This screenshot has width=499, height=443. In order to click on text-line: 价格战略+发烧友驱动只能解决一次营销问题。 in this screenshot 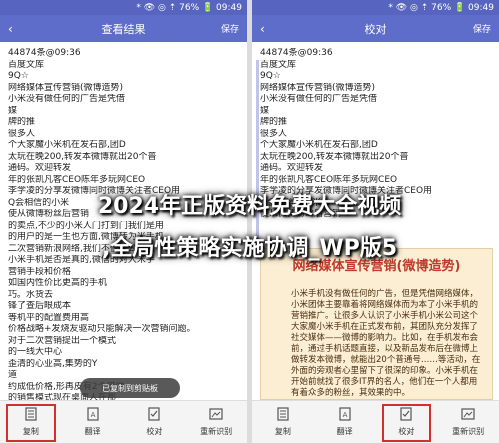, I will do `click(102, 329)`.